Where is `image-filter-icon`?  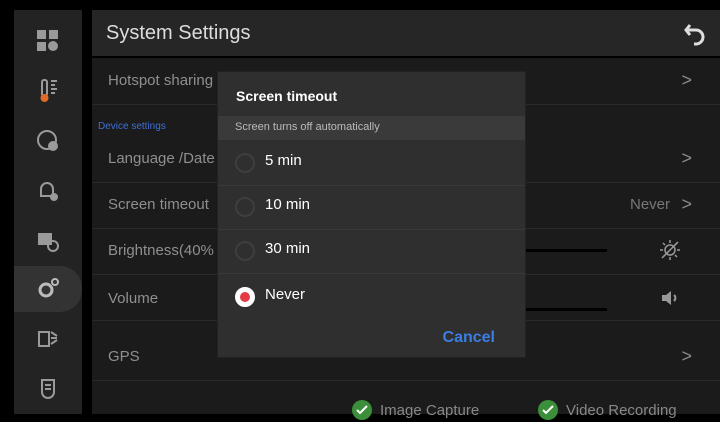 image-filter-icon is located at coordinates (48, 339).